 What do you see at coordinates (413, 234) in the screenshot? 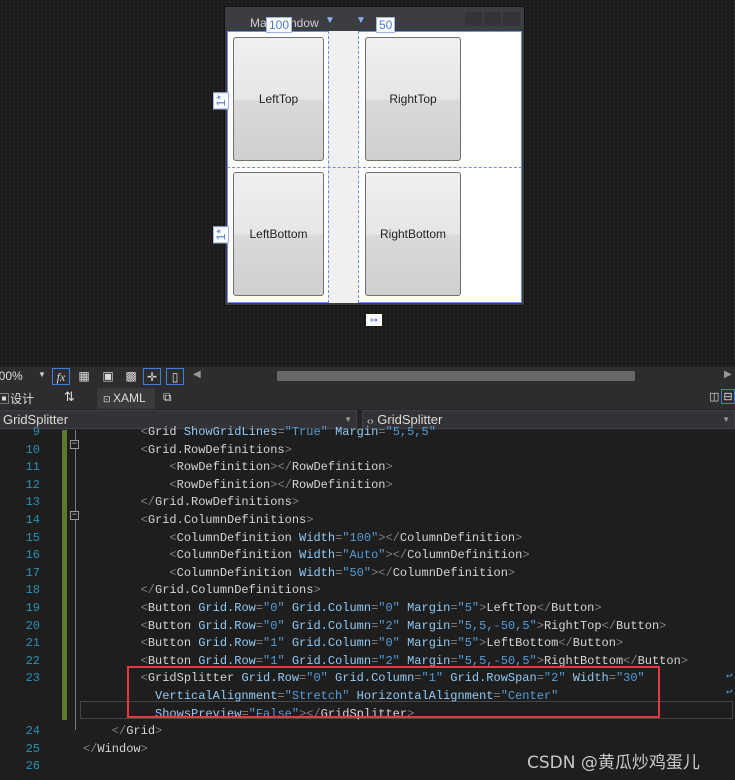
I see `button-right-bottom: RightBottom` at bounding box center [413, 234].